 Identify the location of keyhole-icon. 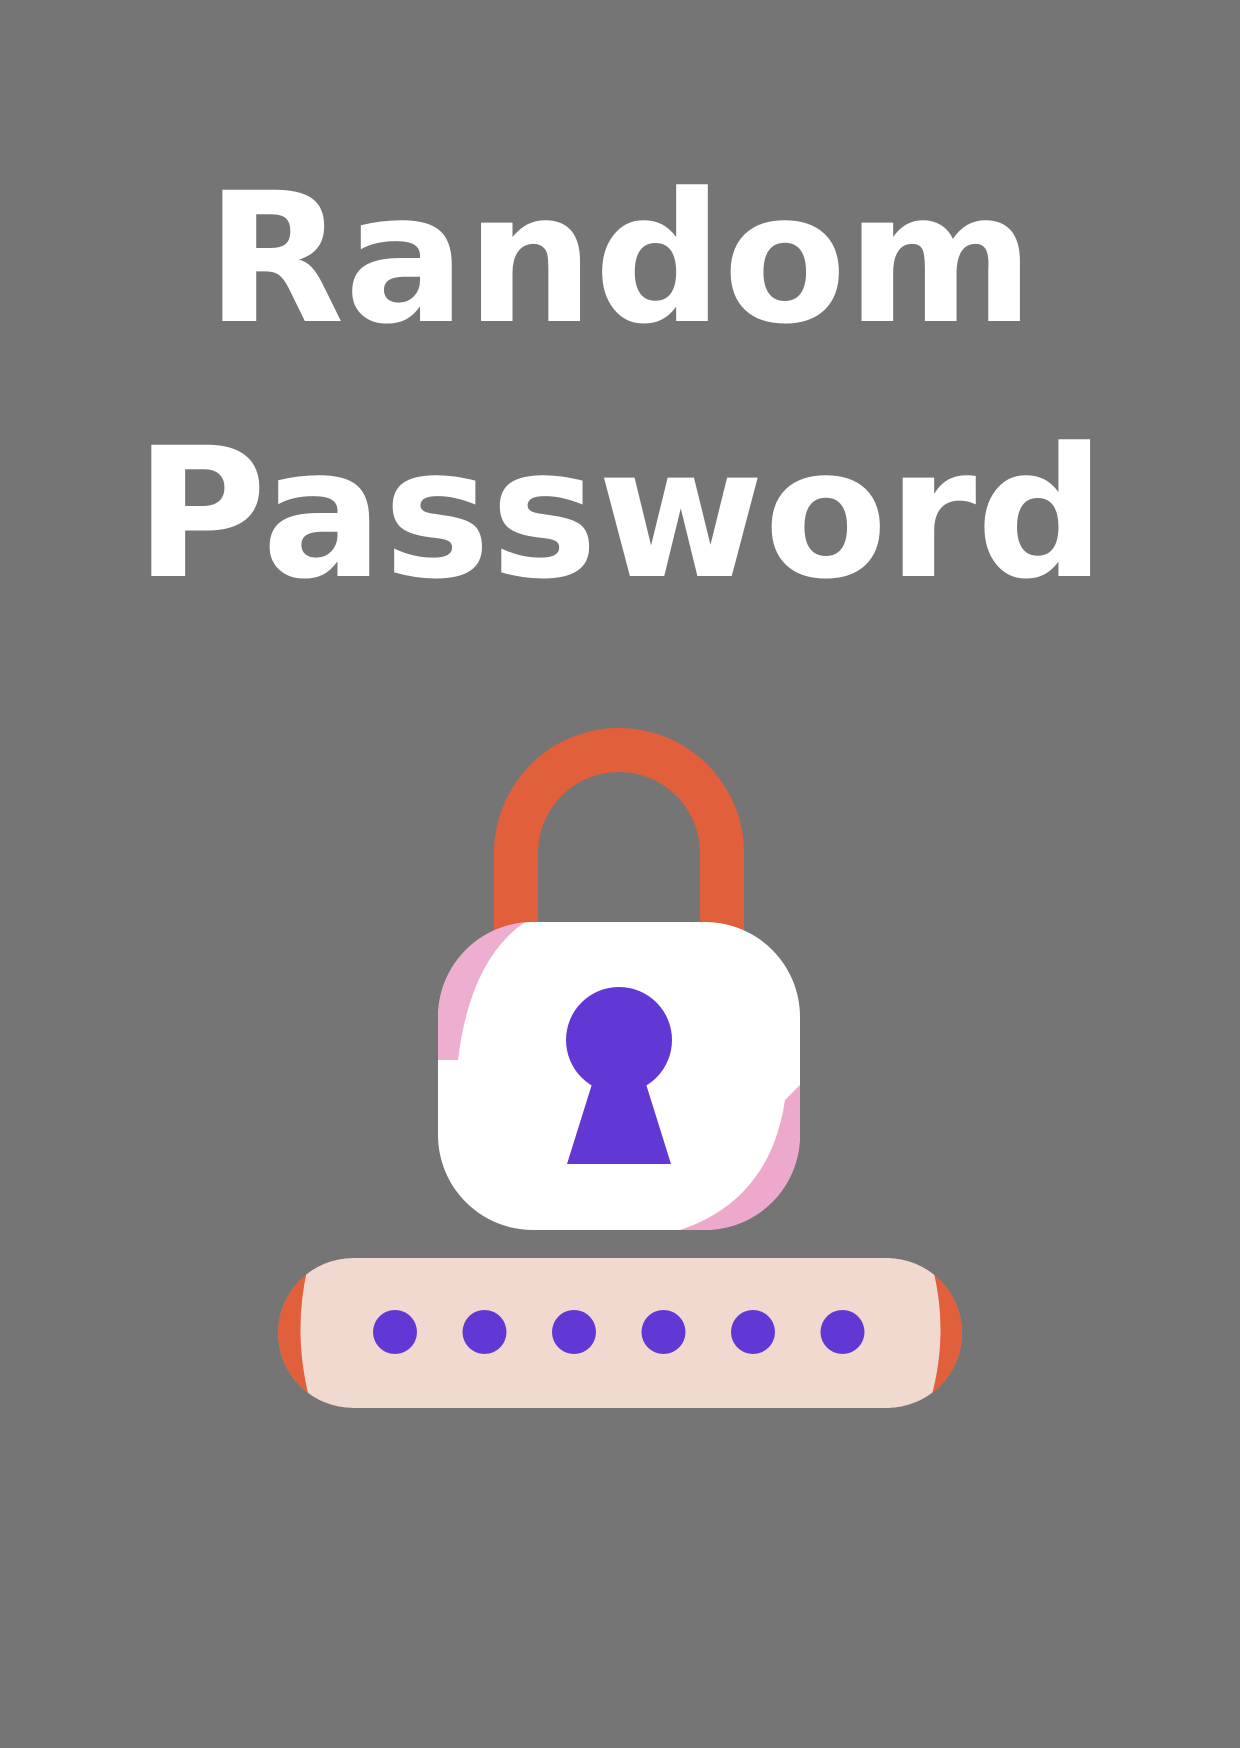
(619, 1075).